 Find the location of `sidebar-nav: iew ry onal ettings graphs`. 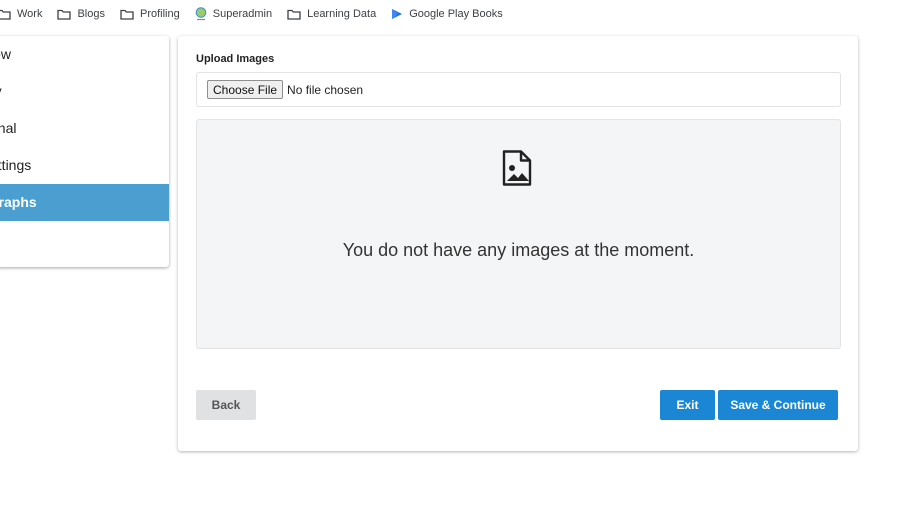

sidebar-nav: iew ry onal ettings graphs is located at coordinates (84, 151).